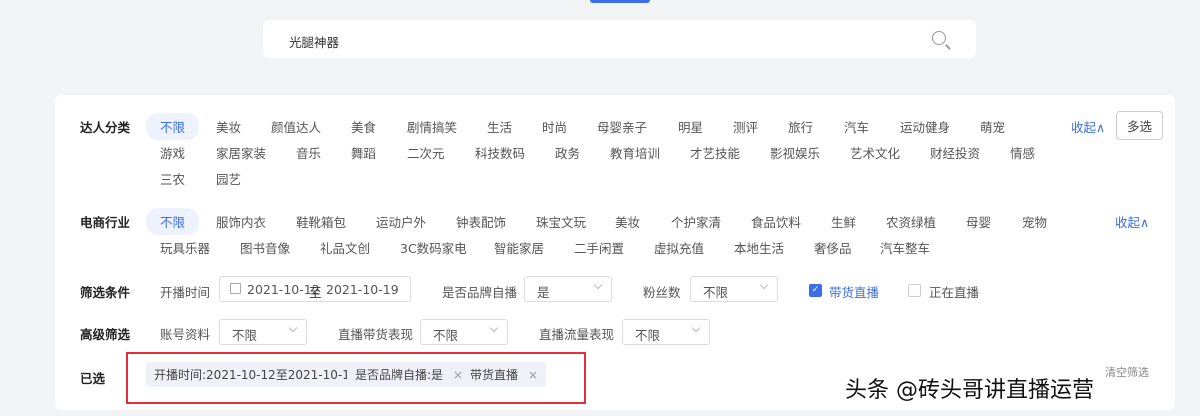  Describe the element at coordinates (875, 152) in the screenshot. I see `categories-option: 艺术文化` at that location.